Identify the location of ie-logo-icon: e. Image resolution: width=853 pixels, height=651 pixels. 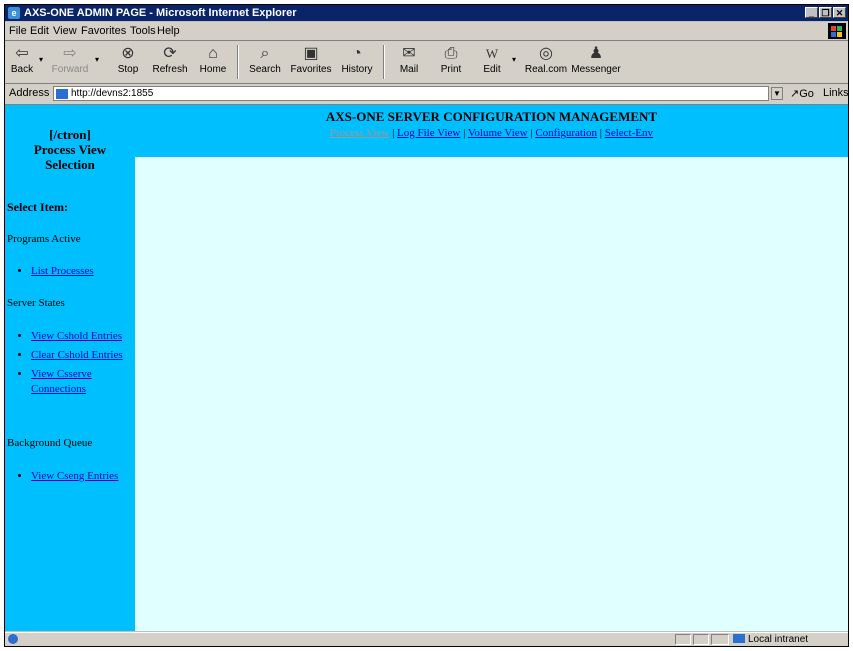
(14, 13).